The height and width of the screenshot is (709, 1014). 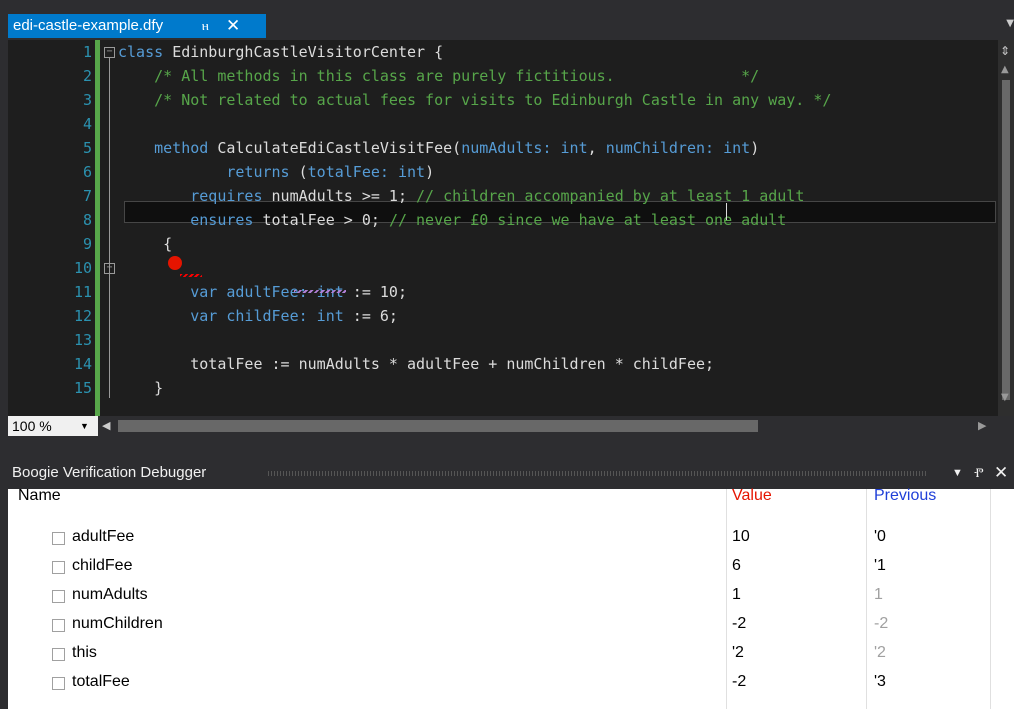 What do you see at coordinates (1005, 69) in the screenshot?
I see `scroll-up-icon: ▲` at bounding box center [1005, 69].